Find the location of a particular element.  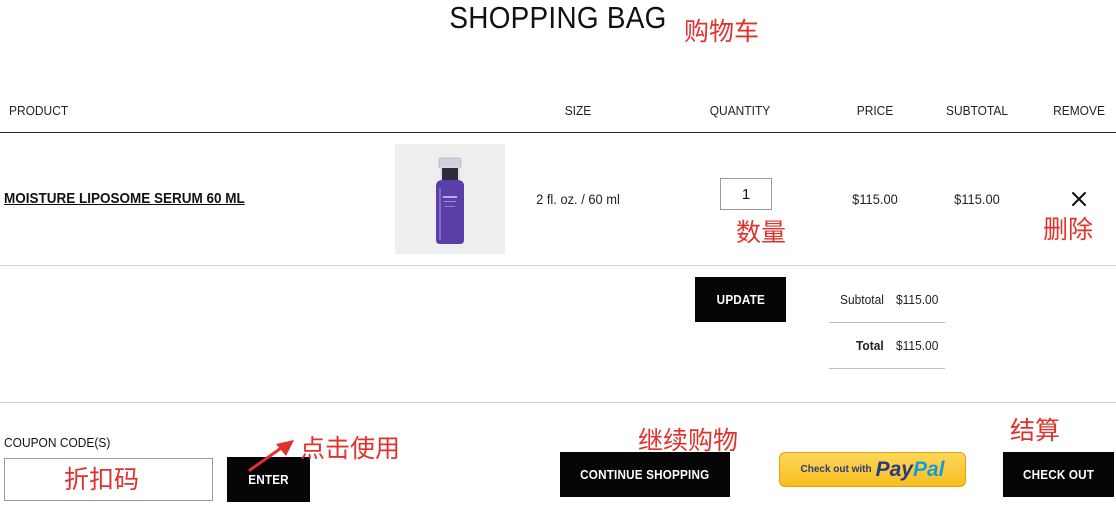

paypal-logo-pal: Pal is located at coordinates (928, 469).